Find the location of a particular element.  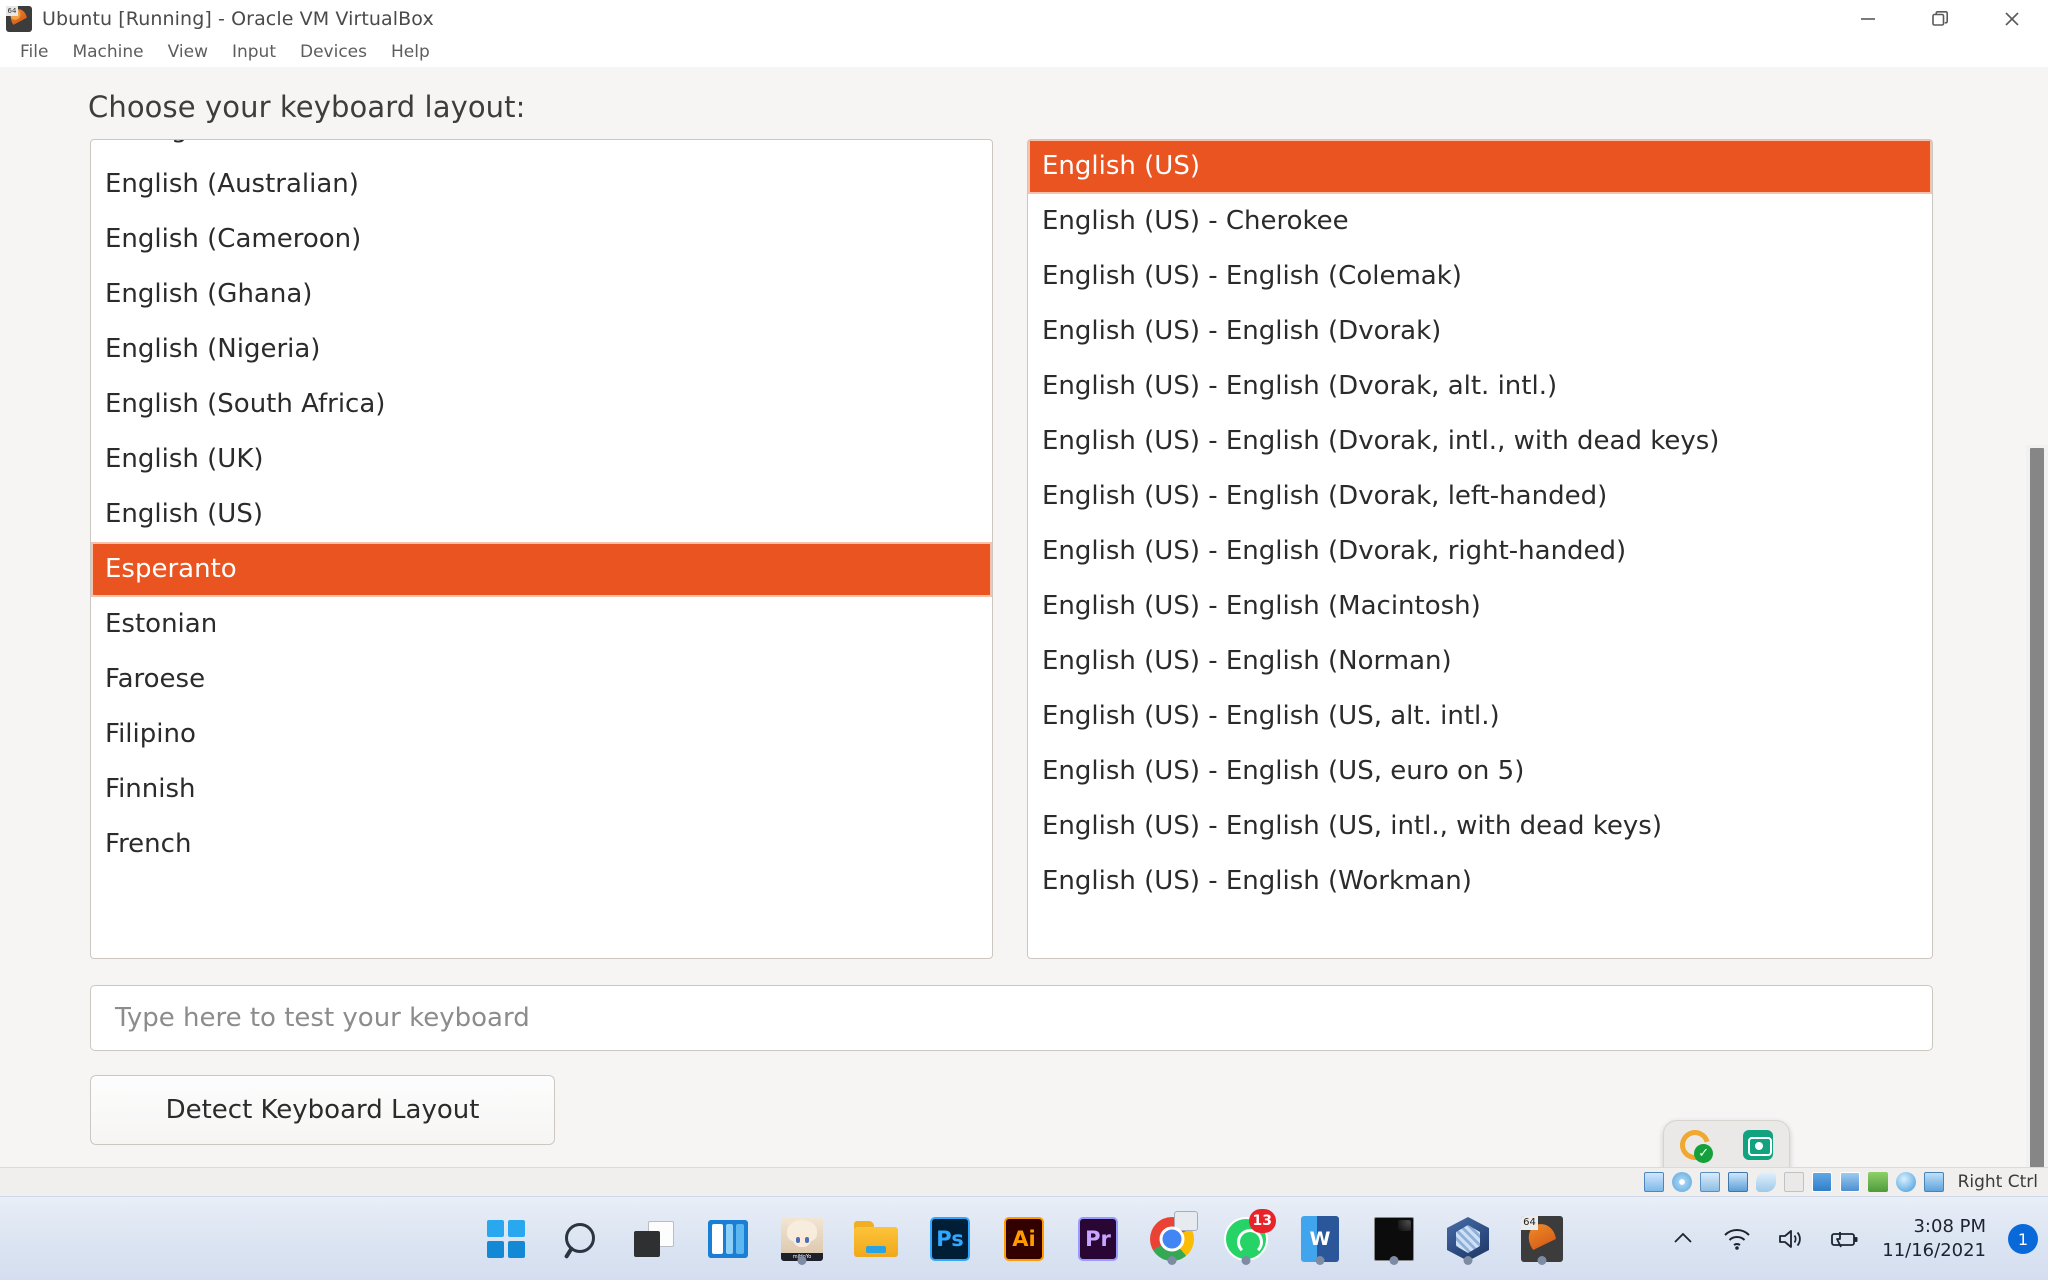

list-item: English (US) - English (Dvorak) is located at coordinates (1480, 331).